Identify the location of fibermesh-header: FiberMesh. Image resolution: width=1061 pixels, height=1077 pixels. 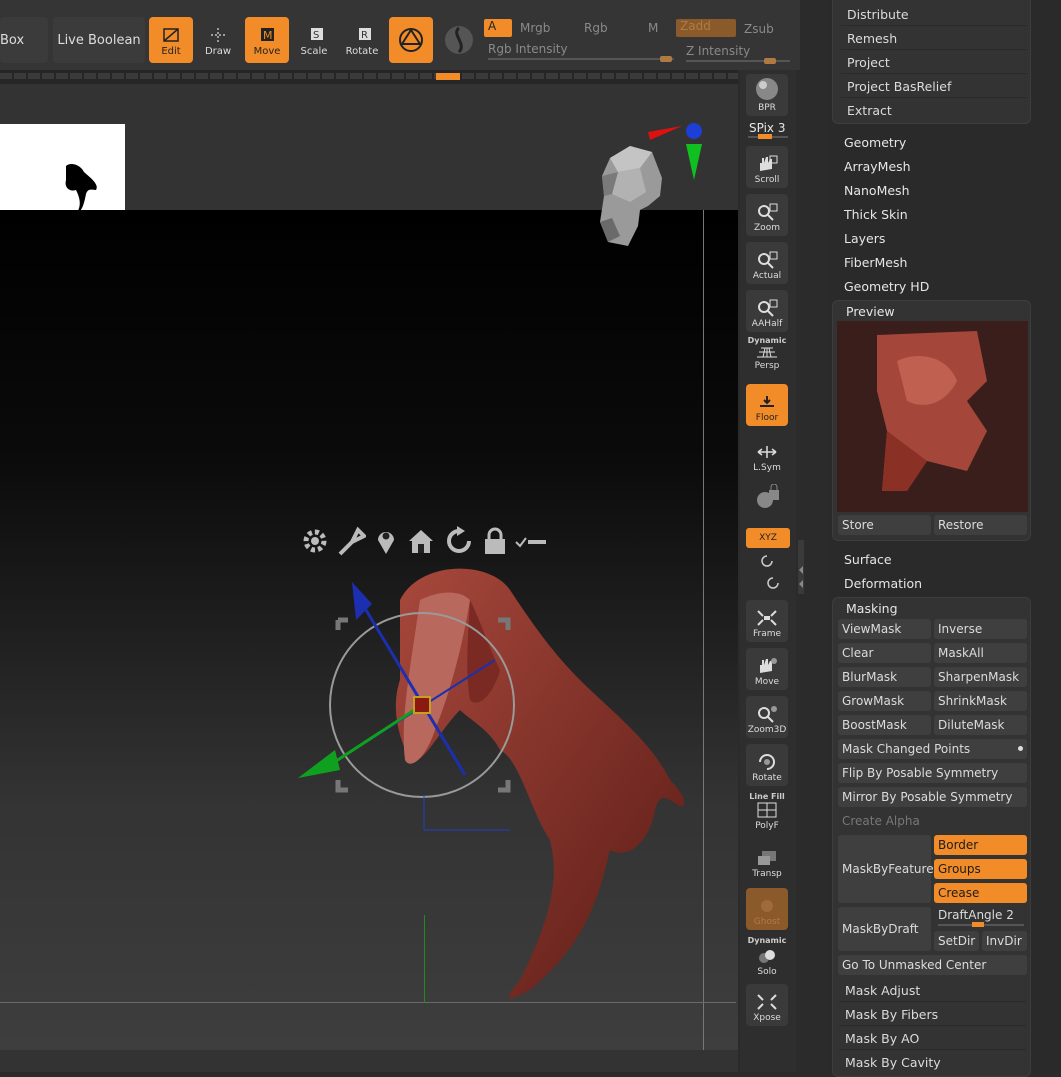
(875, 262).